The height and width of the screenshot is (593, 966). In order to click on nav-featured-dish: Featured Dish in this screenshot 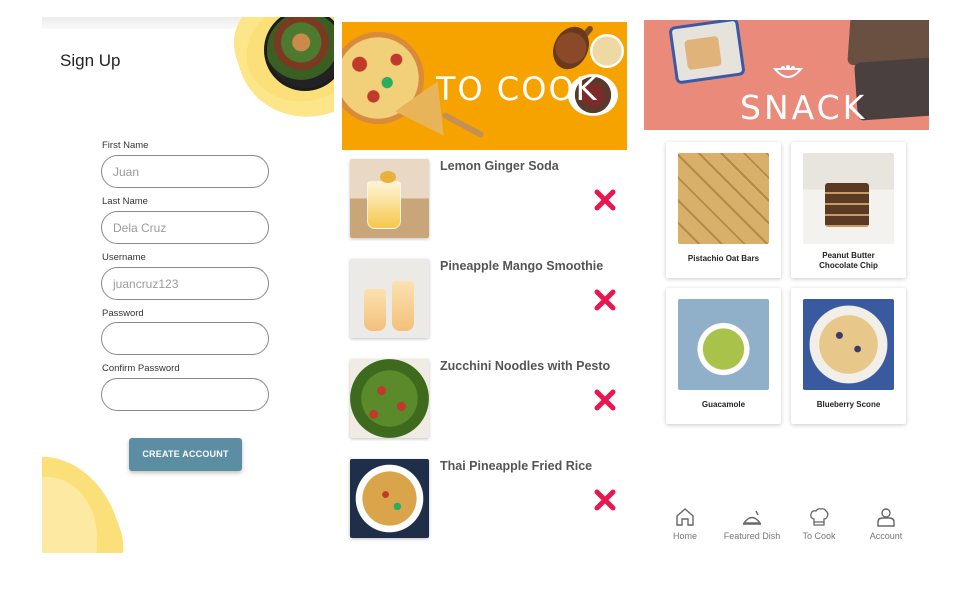, I will do `click(752, 528)`.